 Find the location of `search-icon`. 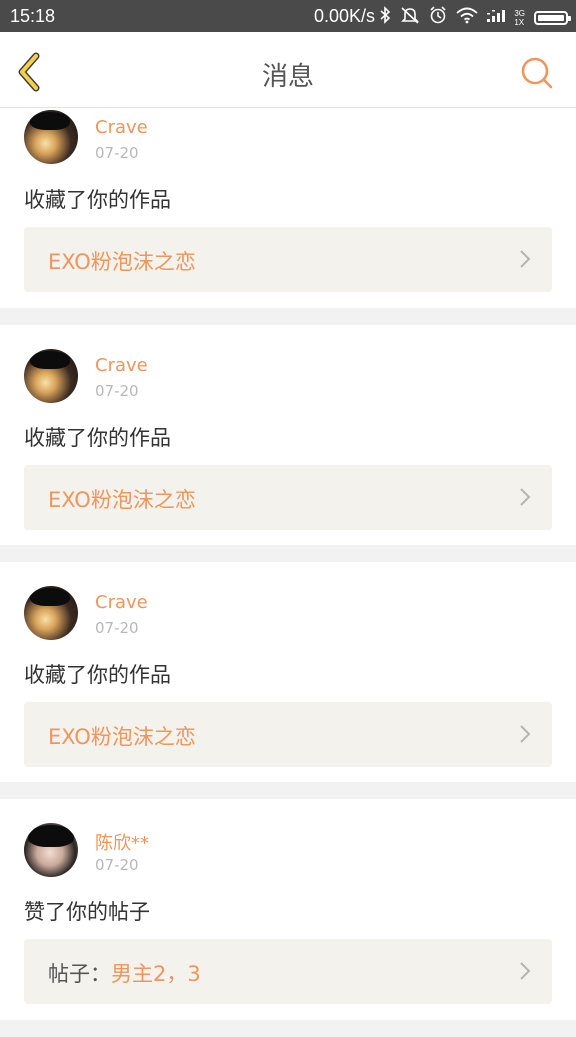

search-icon is located at coordinates (537, 73).